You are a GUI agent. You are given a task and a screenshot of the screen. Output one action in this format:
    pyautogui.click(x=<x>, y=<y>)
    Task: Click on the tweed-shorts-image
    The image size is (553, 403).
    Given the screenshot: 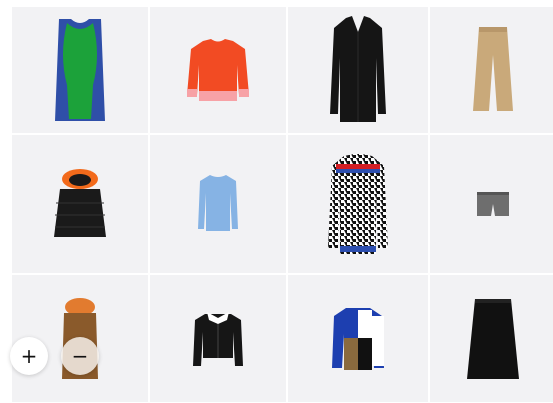 What is the action you would take?
    pyautogui.click(x=493, y=204)
    